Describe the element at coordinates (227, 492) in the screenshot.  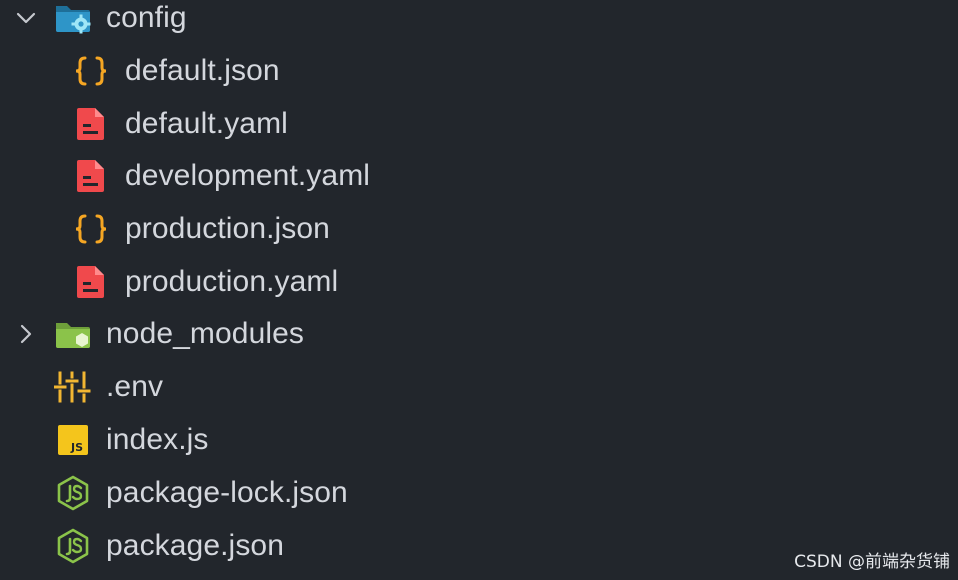
I see `tree-item-label: package-lock.json` at that location.